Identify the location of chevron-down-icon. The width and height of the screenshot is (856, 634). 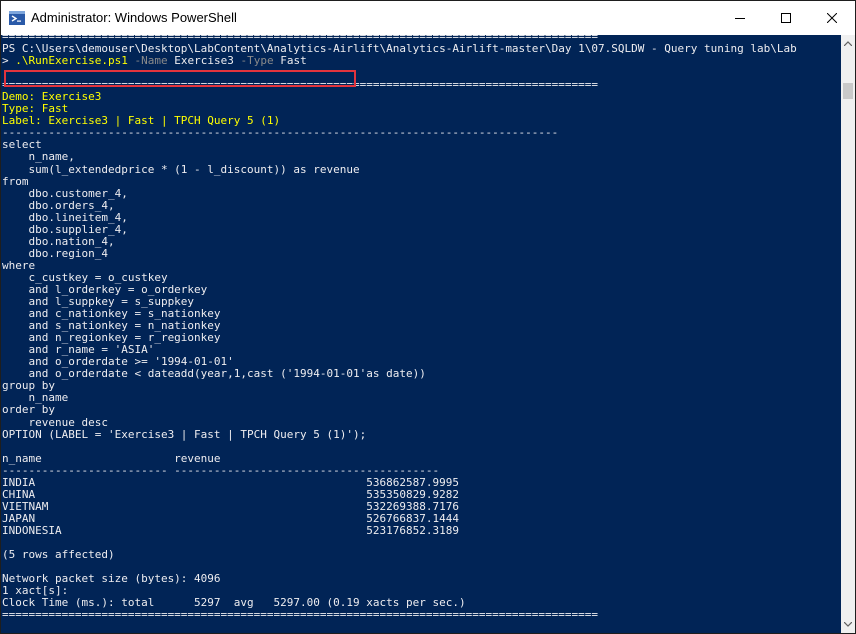
(848, 624).